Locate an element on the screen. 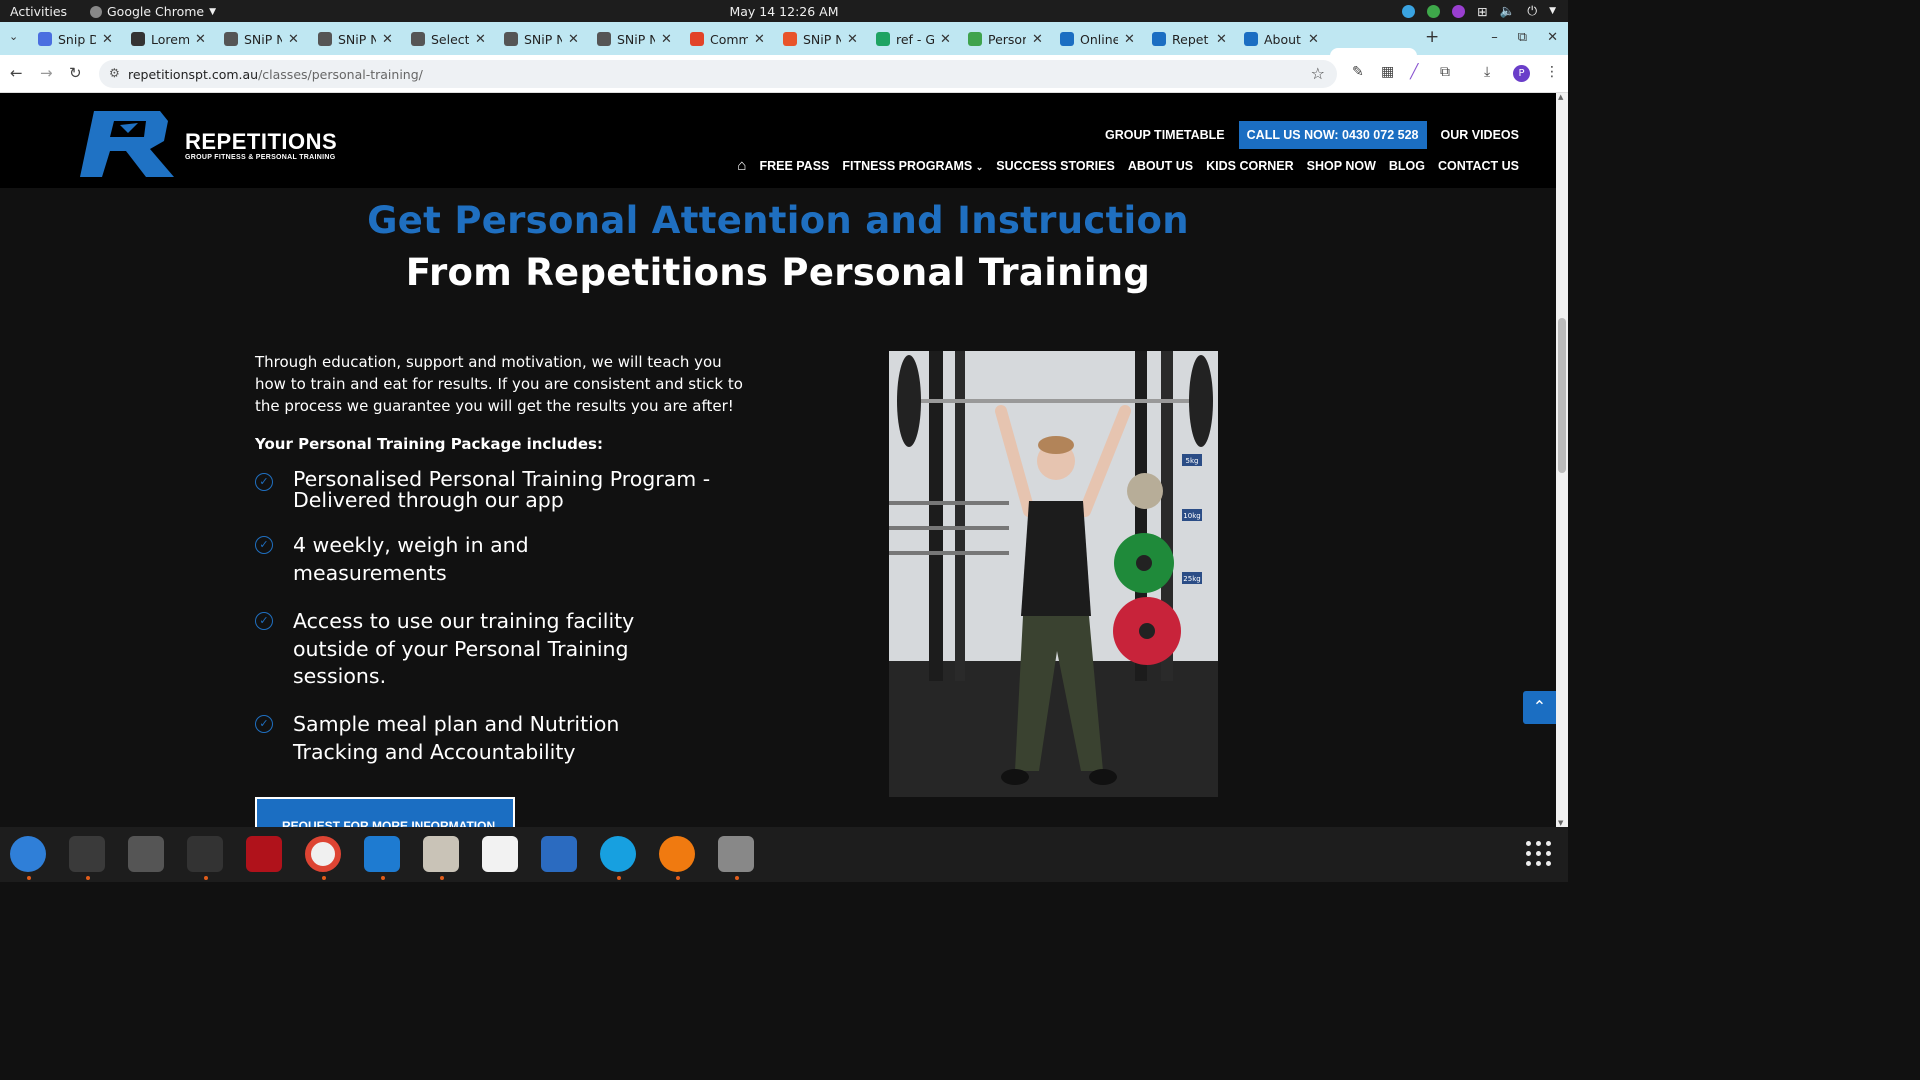  disk-utility-icon is located at coordinates (736, 854).